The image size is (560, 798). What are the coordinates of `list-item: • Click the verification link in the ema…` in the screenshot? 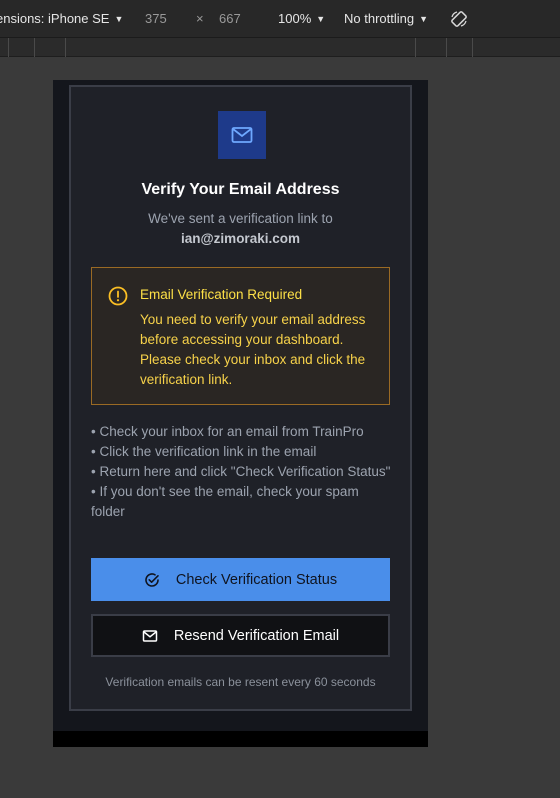 It's located at (204, 451).